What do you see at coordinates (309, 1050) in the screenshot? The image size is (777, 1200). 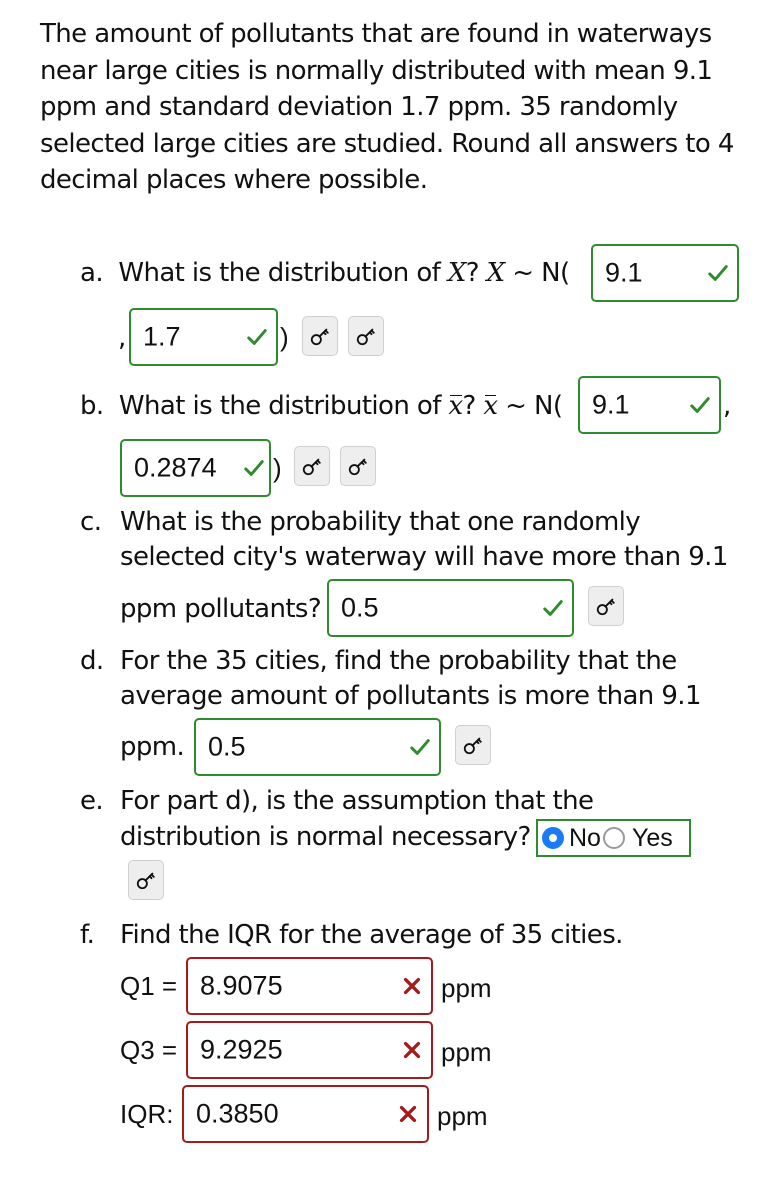 I see `q3-input: 9.2925` at bounding box center [309, 1050].